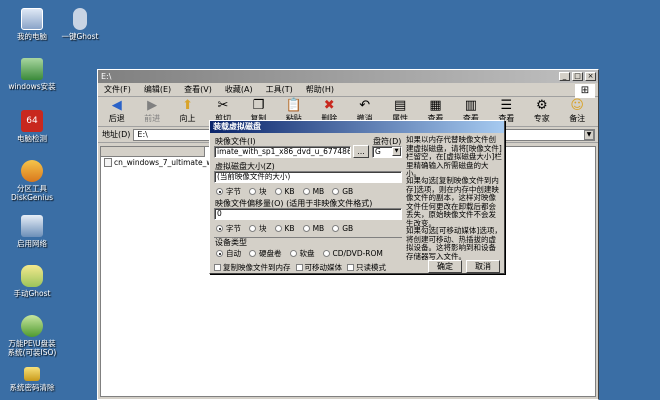  Describe the element at coordinates (348, 90) in the screenshot. I see `menubar: 文件(F) 编辑(E) 查看(V) 收藏(A) 工具(T) 帮助(H)` at that location.